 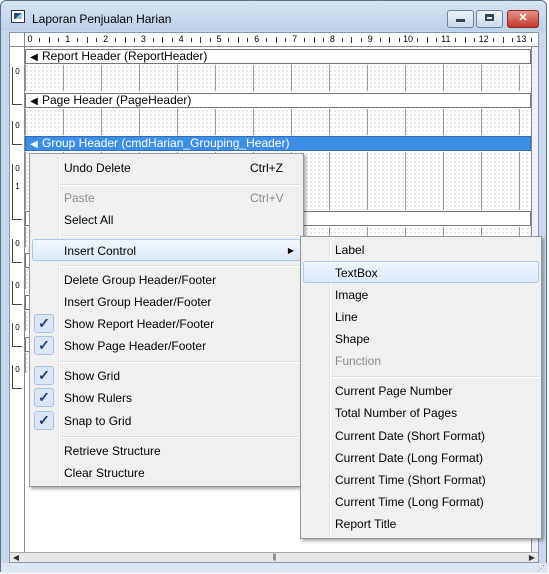 What do you see at coordinates (421, 524) in the screenshot?
I see `submenu-item-report-title: Report Title` at bounding box center [421, 524].